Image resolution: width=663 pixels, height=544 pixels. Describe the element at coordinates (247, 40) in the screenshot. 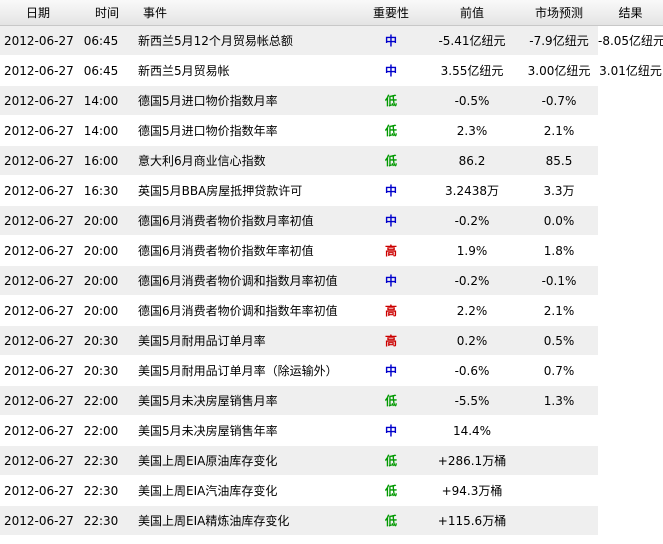

I see `cell-event: 新西兰5月12个月贸易帐总额` at that location.